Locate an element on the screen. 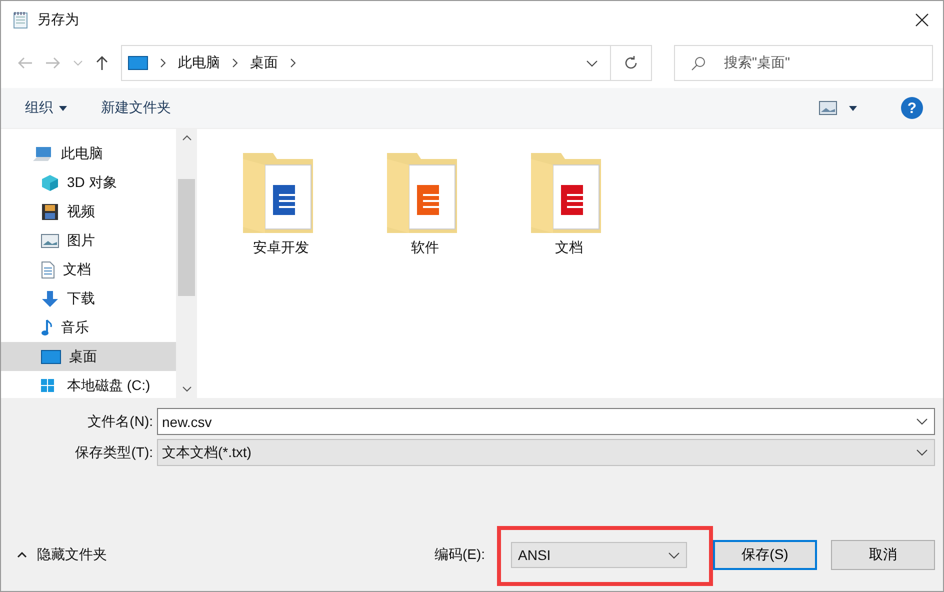 The image size is (944, 592). file-type-dropdown: 文本文档(*.txt) is located at coordinates (546, 452).